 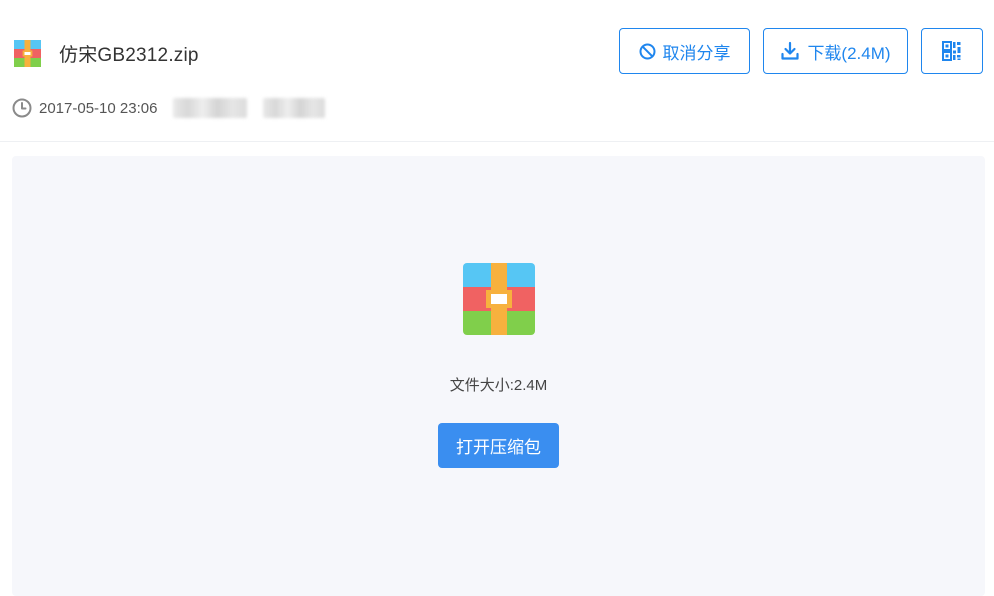 I want to click on upload-timestamp: 2017-05-10 23:06, so click(x=98, y=108).